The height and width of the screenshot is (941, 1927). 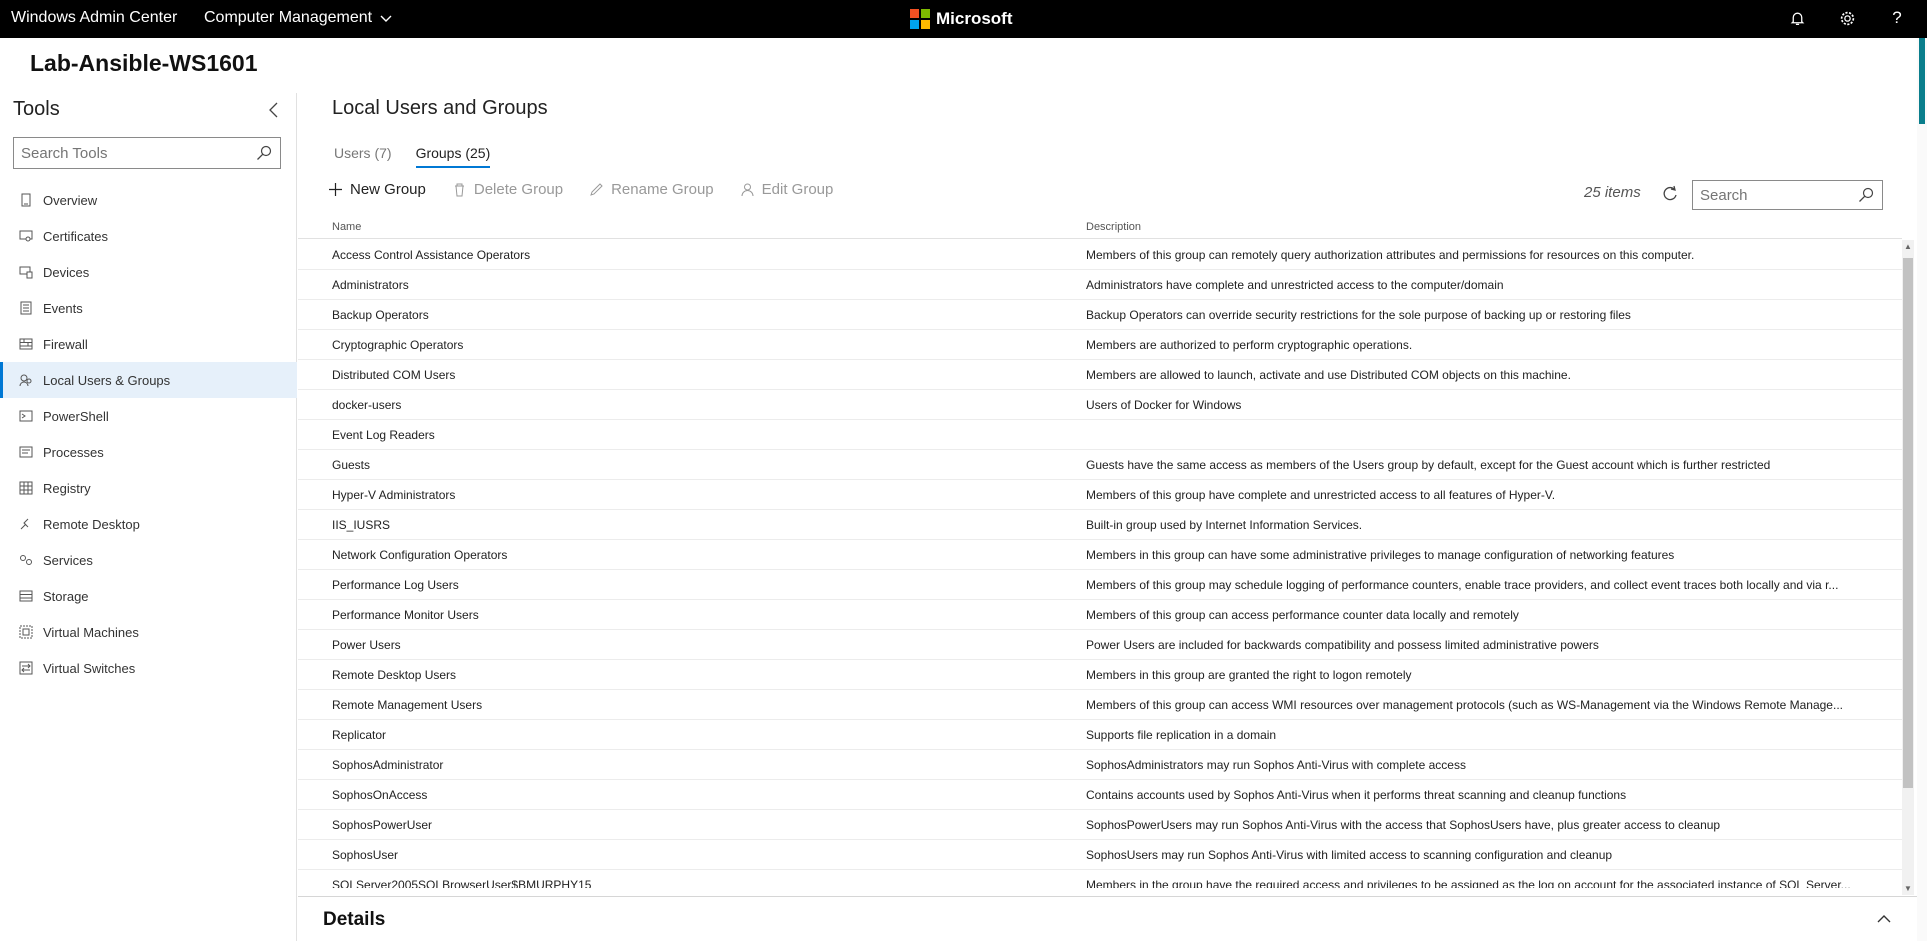 I want to click on tab-groups: Groups (25), so click(x=453, y=156).